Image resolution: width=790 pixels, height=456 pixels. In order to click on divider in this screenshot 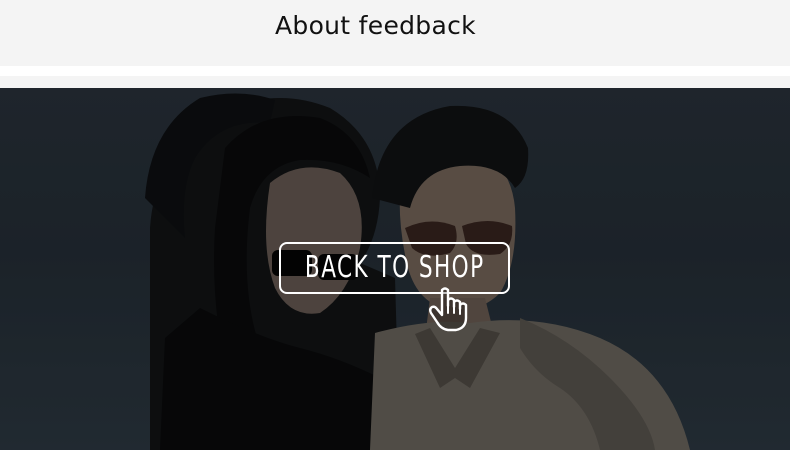, I will do `click(395, 71)`.